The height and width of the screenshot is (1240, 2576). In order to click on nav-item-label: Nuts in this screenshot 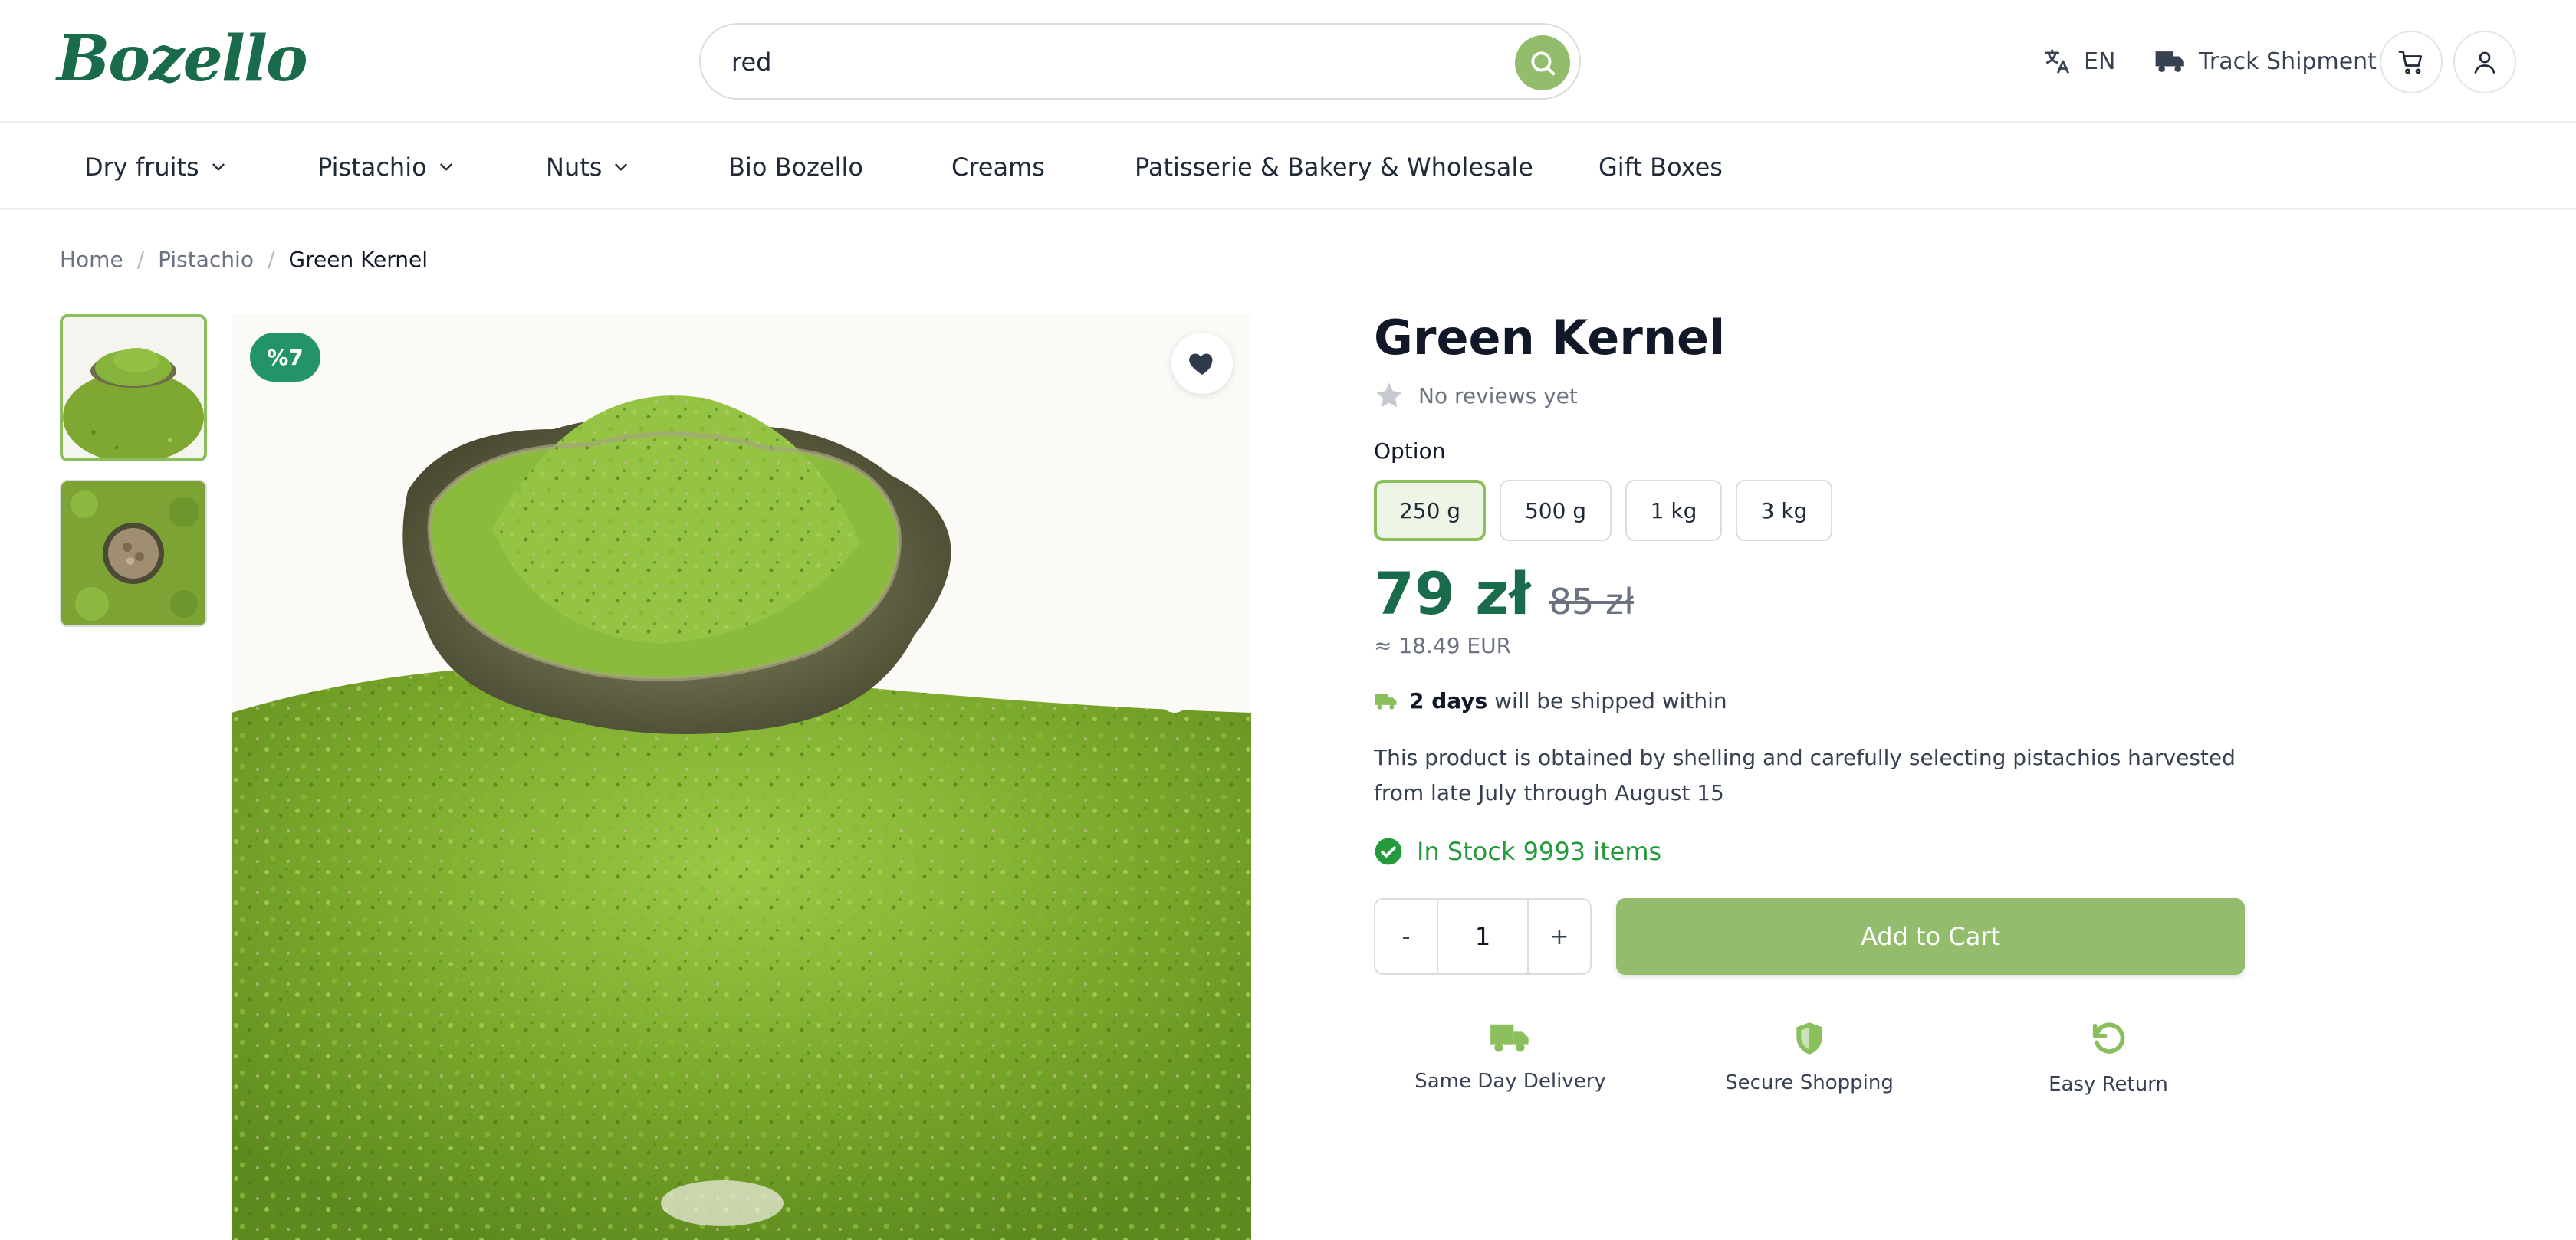, I will do `click(574, 167)`.